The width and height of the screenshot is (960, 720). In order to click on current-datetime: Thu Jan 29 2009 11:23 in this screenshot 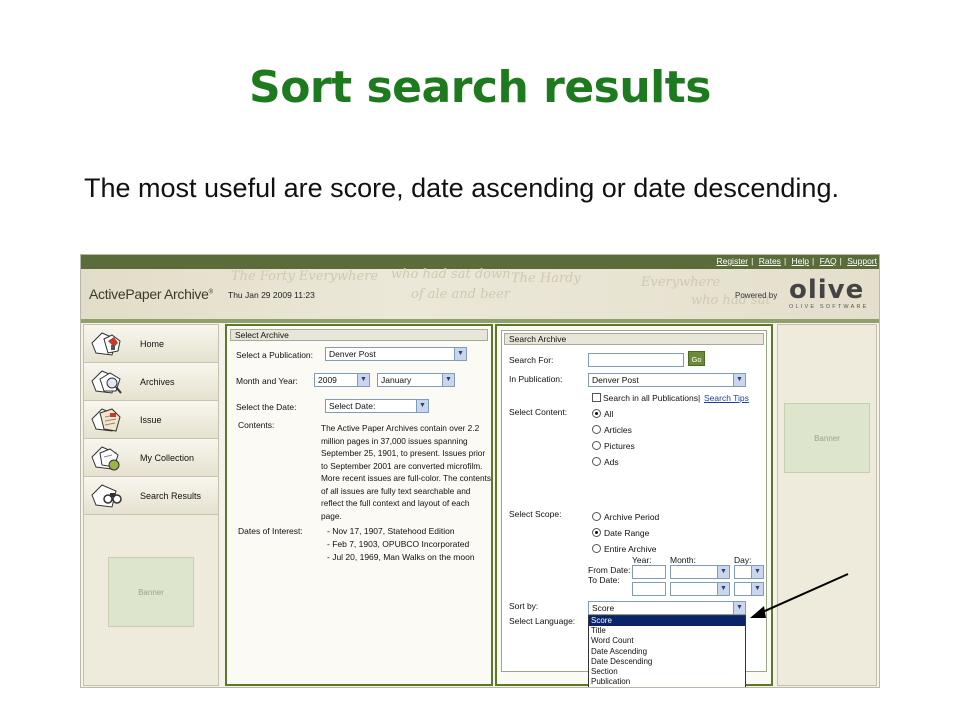, I will do `click(271, 295)`.